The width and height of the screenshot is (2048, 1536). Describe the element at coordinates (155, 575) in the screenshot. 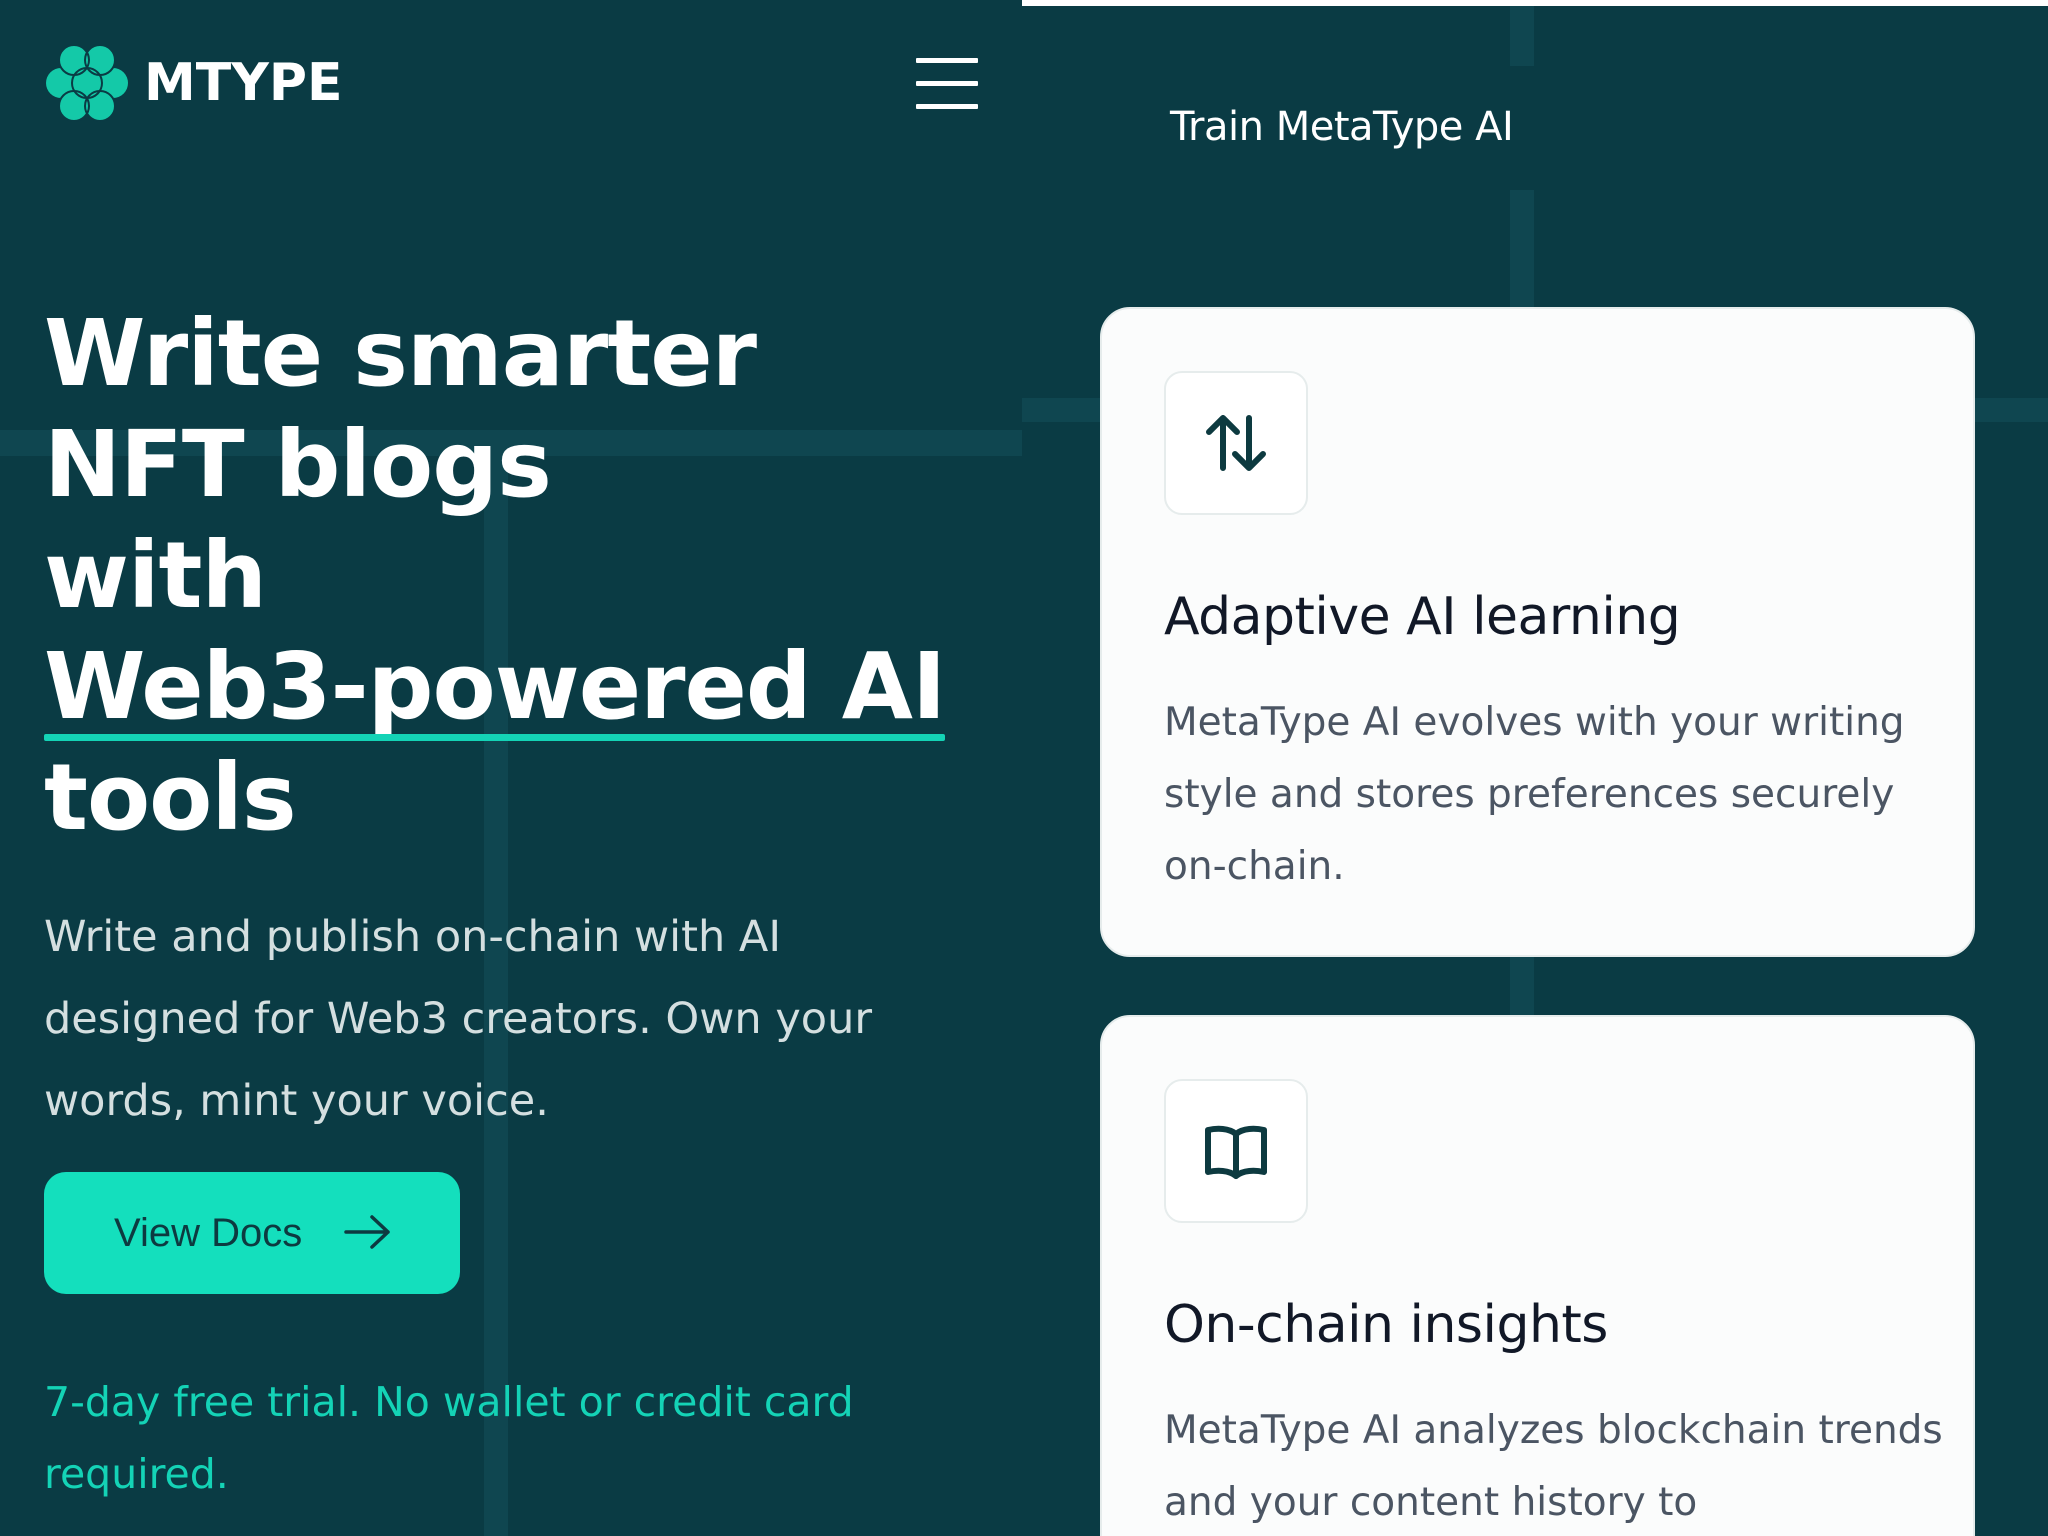

I see `hero-title-line: with` at that location.